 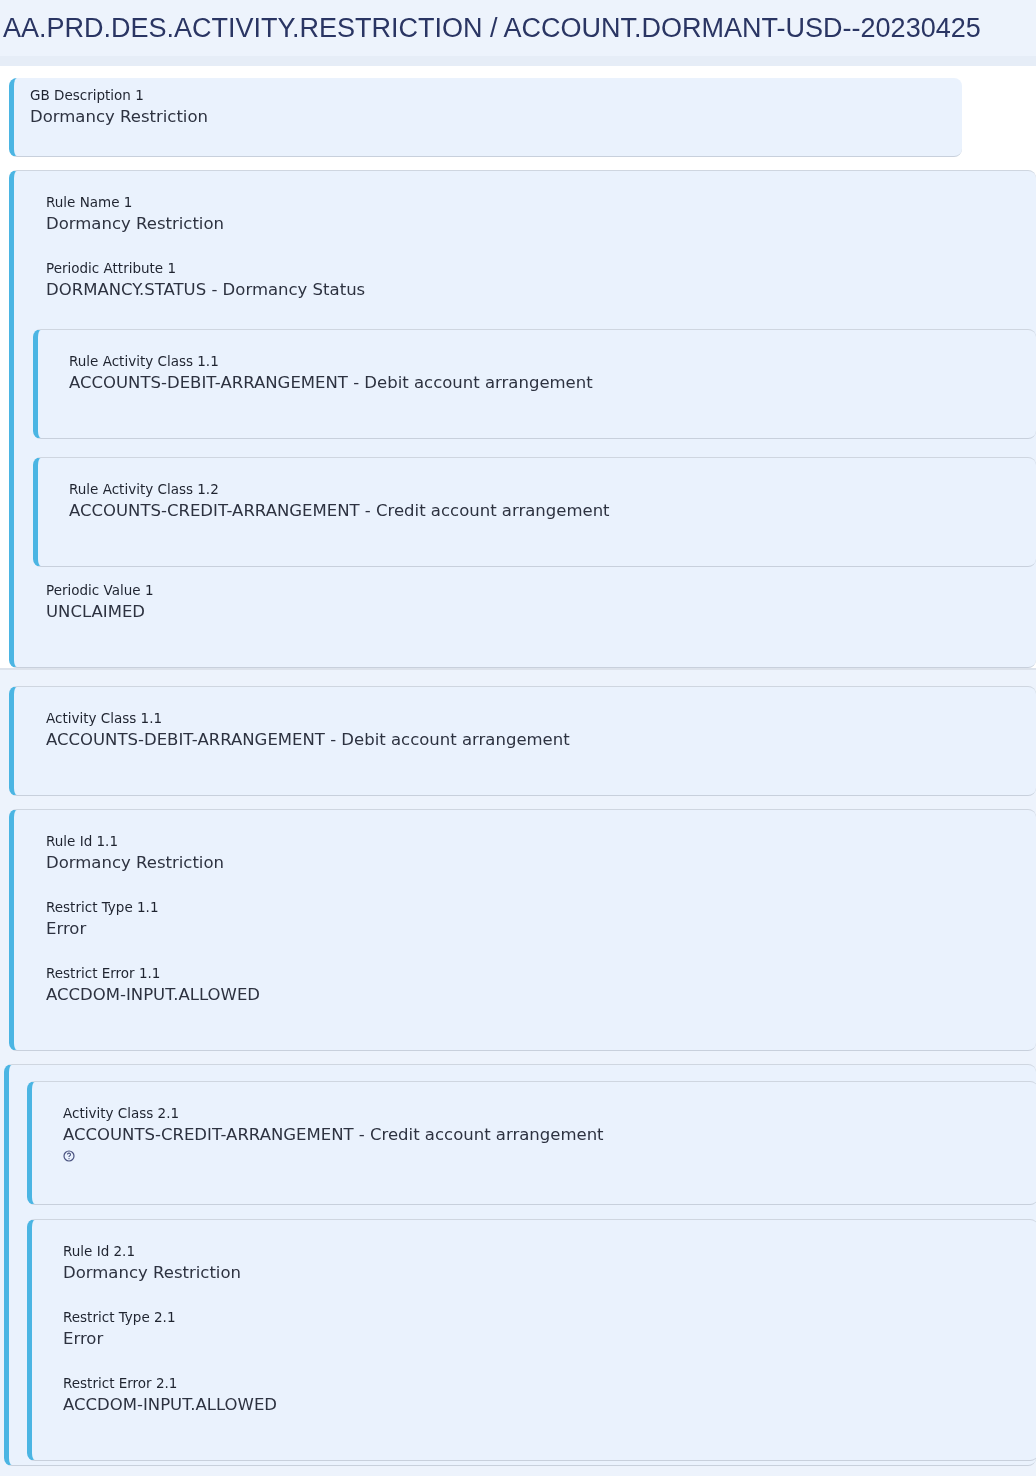 What do you see at coordinates (104, 973) in the screenshot?
I see `field-label: Restrict Error 1.1` at bounding box center [104, 973].